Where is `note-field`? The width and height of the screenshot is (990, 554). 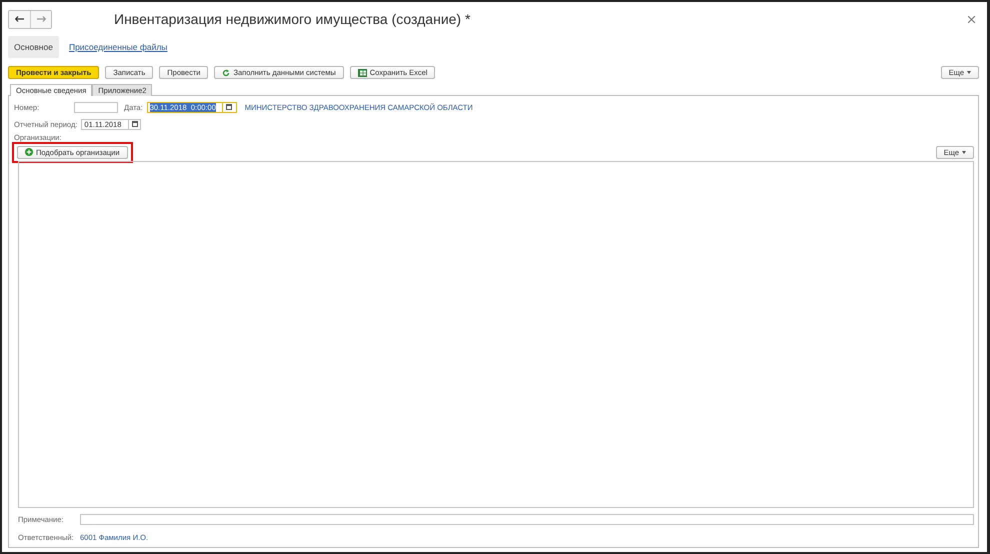 note-field is located at coordinates (527, 519).